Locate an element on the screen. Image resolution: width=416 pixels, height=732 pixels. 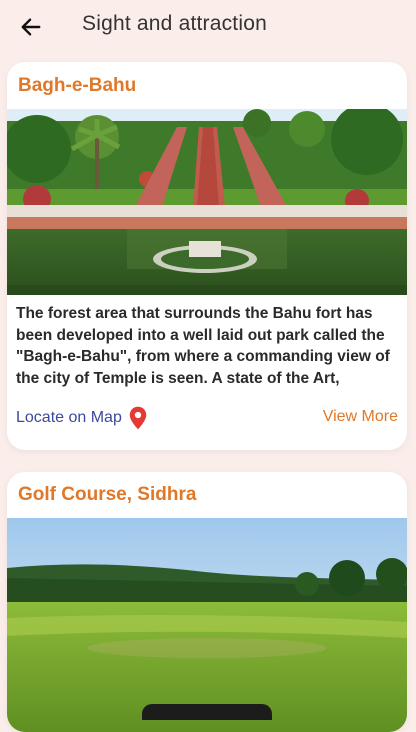
card-title: Golf Course, Sidhra is located at coordinates (107, 494).